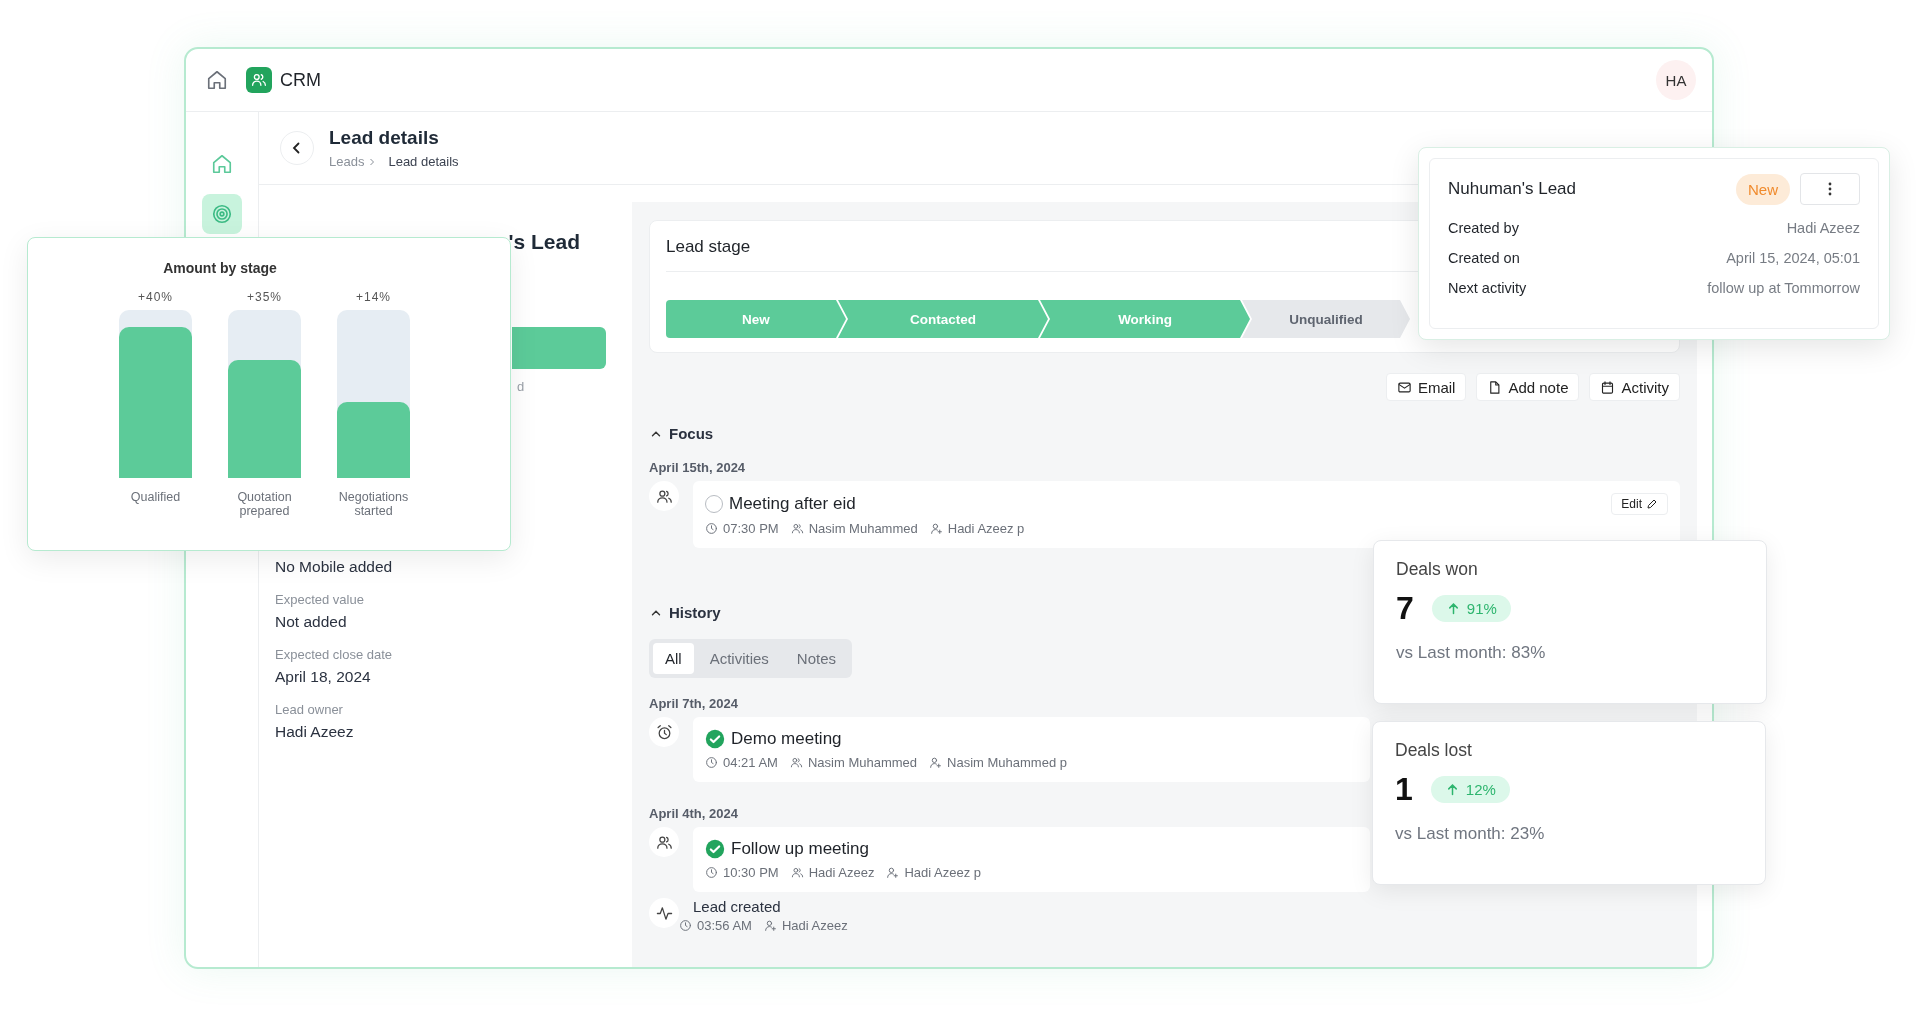 This screenshot has width=1920, height=1019. Describe the element at coordinates (1608, 387) in the screenshot. I see `calendar-icon` at that location.